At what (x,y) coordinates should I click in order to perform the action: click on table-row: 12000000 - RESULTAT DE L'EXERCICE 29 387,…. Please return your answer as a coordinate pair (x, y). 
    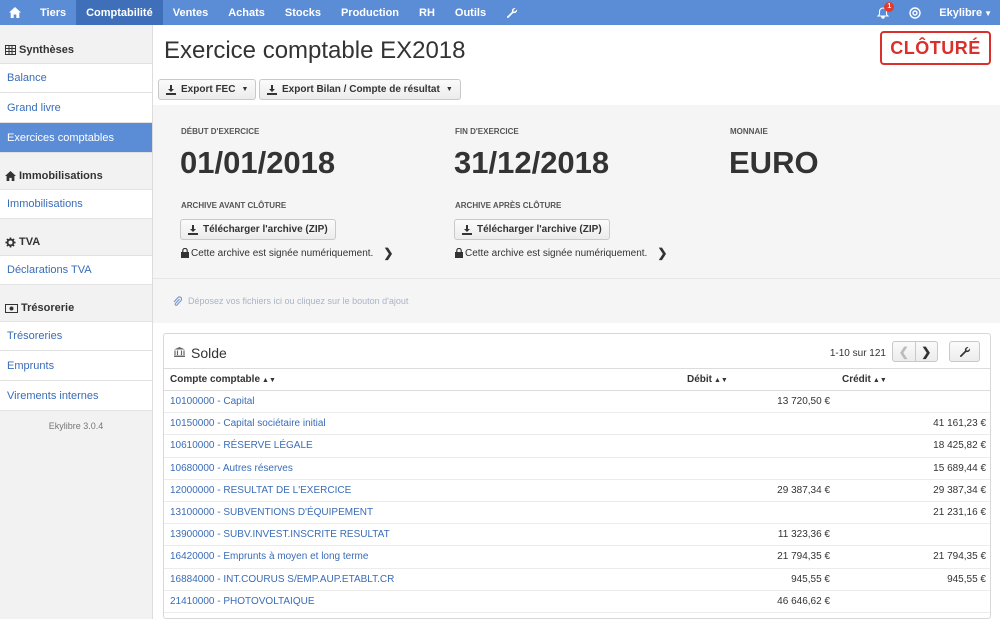
    Looking at the image, I should click on (577, 490).